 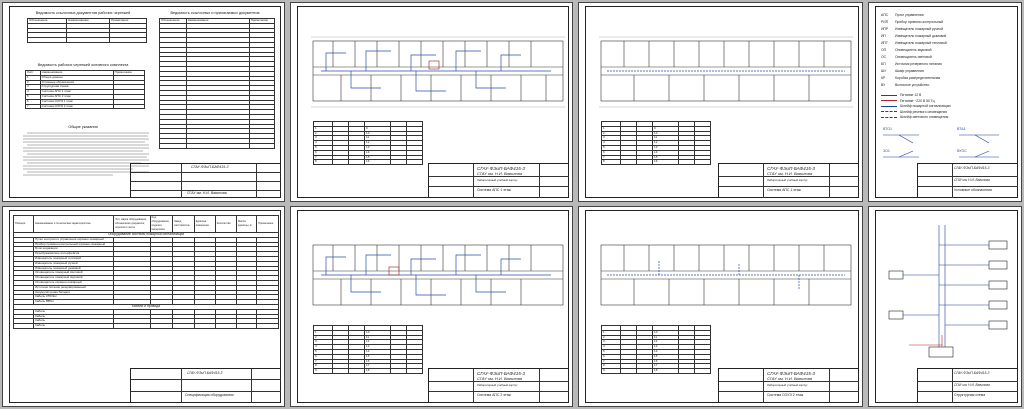 What do you see at coordinates (225, 224) in the screenshot?
I see `col-header: Количество` at bounding box center [225, 224].